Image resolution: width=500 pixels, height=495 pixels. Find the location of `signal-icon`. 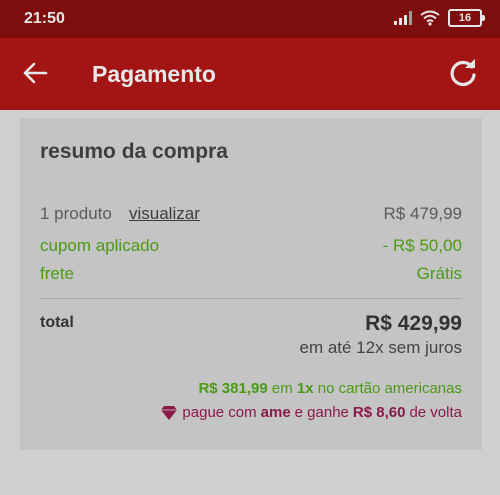

signal-icon is located at coordinates (403, 18).